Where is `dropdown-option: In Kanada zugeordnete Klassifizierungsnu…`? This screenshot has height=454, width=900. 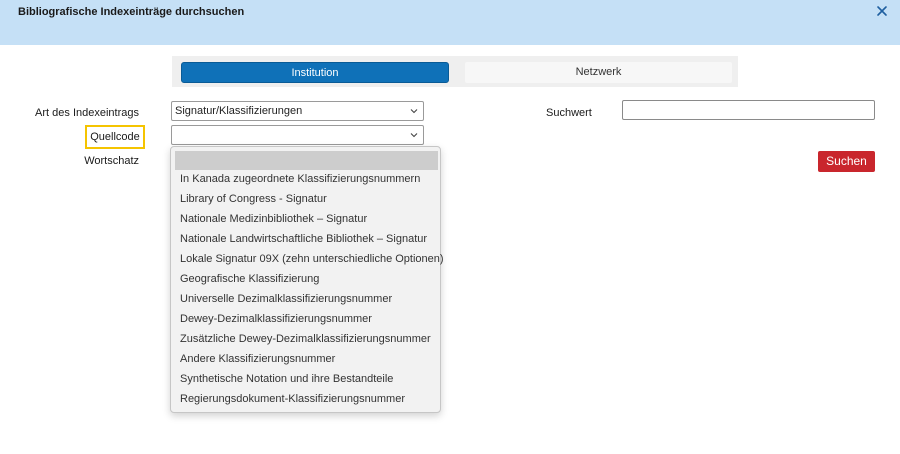 dropdown-option: In Kanada zugeordnete Klassifizierungsnu… is located at coordinates (300, 179).